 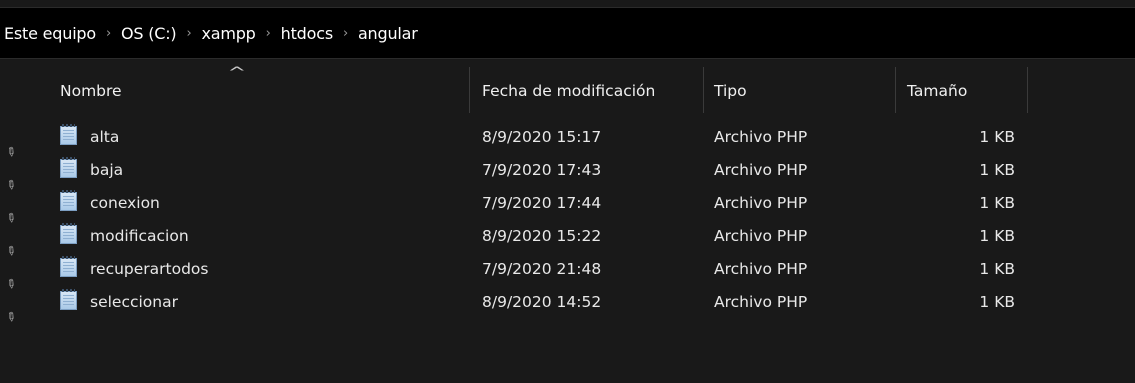 What do you see at coordinates (542, 236) in the screenshot?
I see `file-date: 8/9/2020 15:22` at bounding box center [542, 236].